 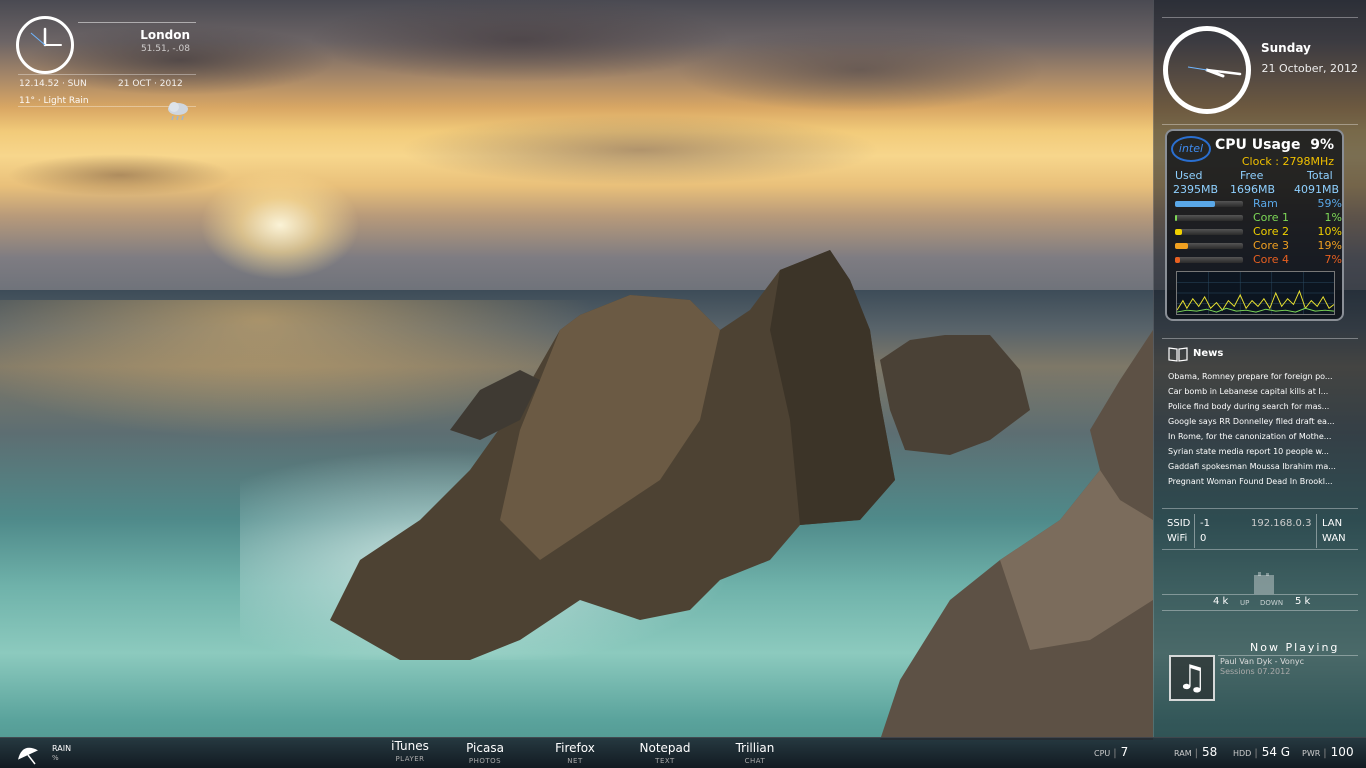 I want to click on launcher-label: Picasa, so click(x=485, y=748).